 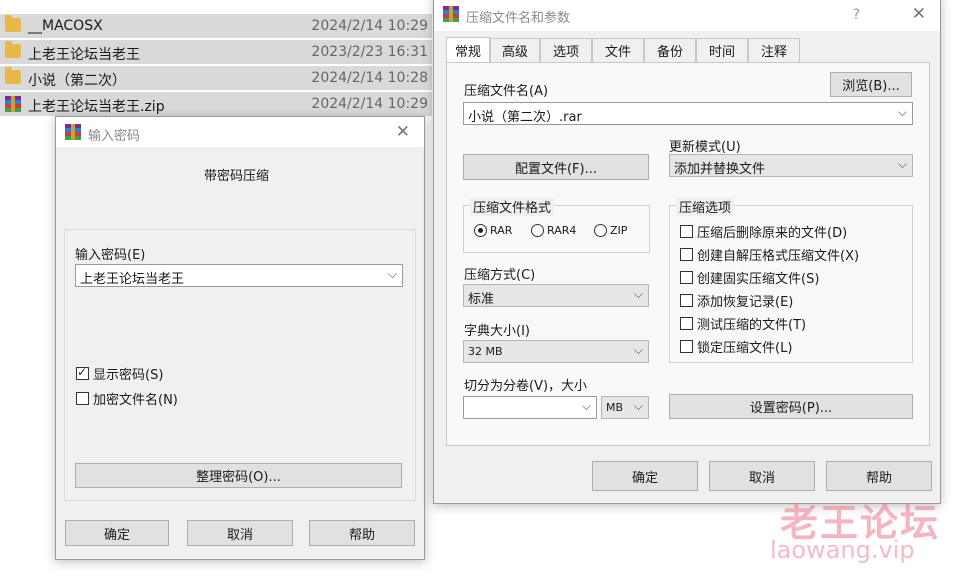 What do you see at coordinates (743, 323) in the screenshot?
I see `test-files-checkbox: 测试压缩的文件(T)` at bounding box center [743, 323].